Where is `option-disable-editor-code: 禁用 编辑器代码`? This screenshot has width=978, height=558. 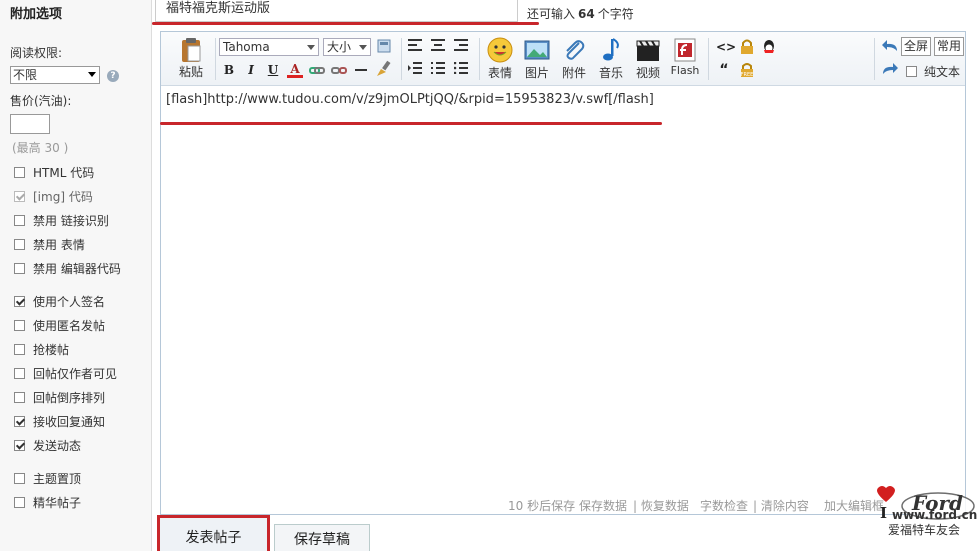 option-disable-editor-code: 禁用 编辑器代码 is located at coordinates (67, 268).